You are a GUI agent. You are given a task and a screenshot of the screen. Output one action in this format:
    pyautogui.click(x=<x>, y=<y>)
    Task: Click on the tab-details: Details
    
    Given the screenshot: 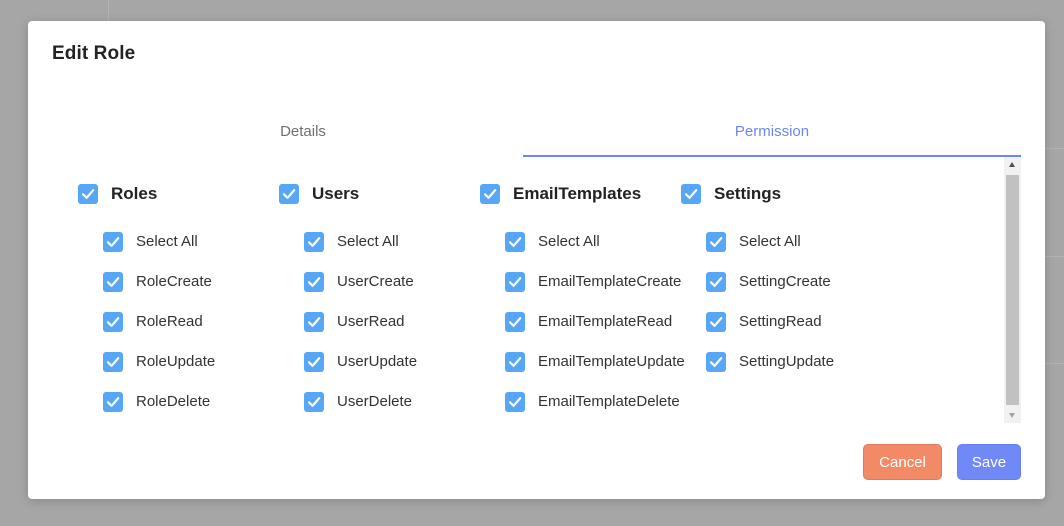 What is the action you would take?
    pyautogui.click(x=303, y=137)
    